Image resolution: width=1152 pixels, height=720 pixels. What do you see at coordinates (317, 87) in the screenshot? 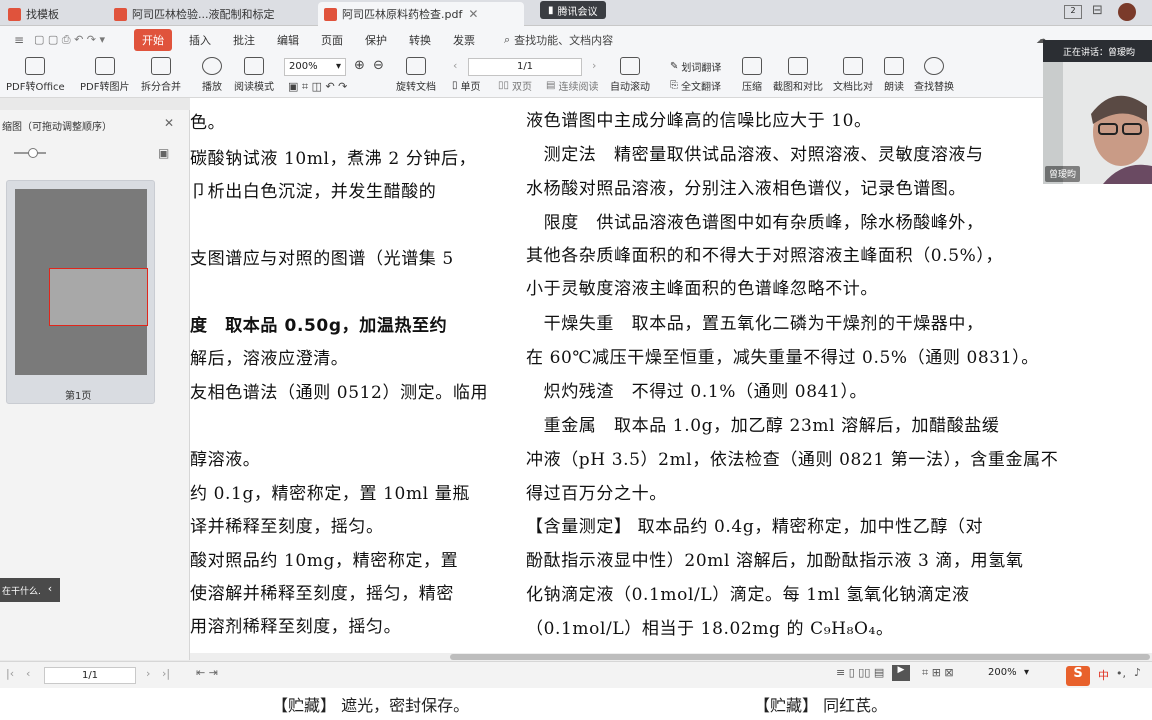
I see `view-mode-icons: ▣ ⌗ ◫ ↶ ↷` at bounding box center [317, 87].